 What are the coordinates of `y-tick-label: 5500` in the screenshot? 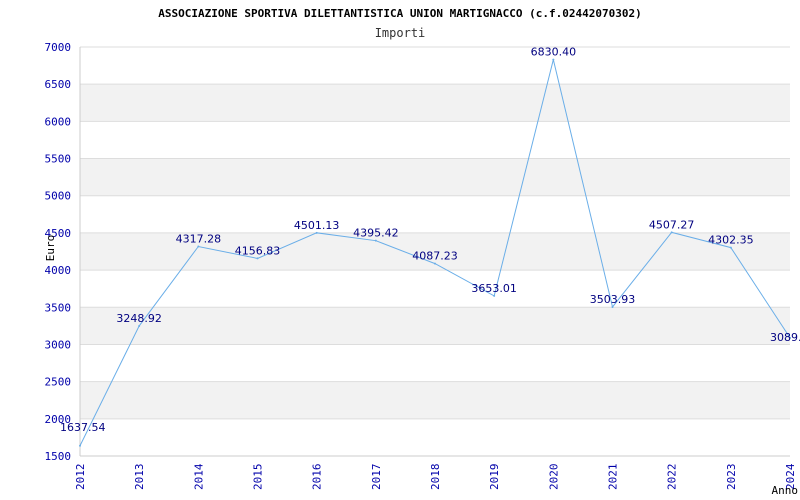 It's located at (58, 159).